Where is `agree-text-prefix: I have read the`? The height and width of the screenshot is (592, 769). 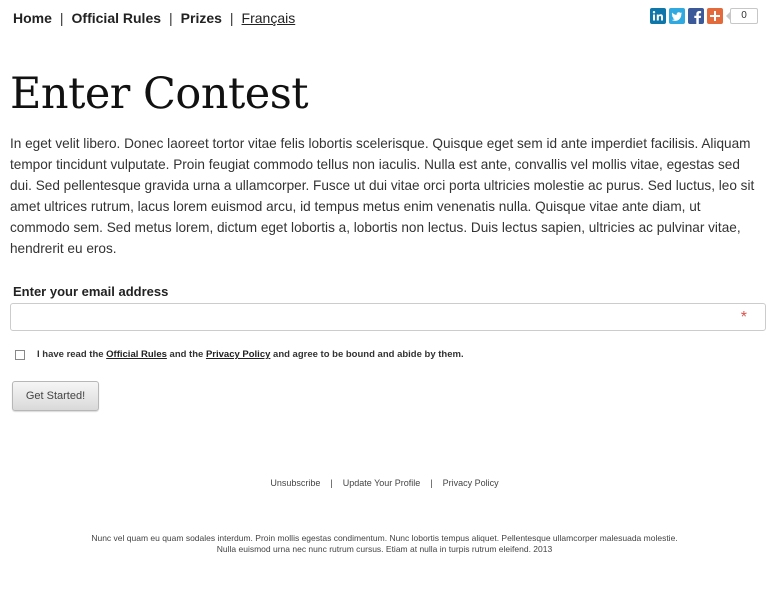
agree-text-prefix: I have read the is located at coordinates (72, 354).